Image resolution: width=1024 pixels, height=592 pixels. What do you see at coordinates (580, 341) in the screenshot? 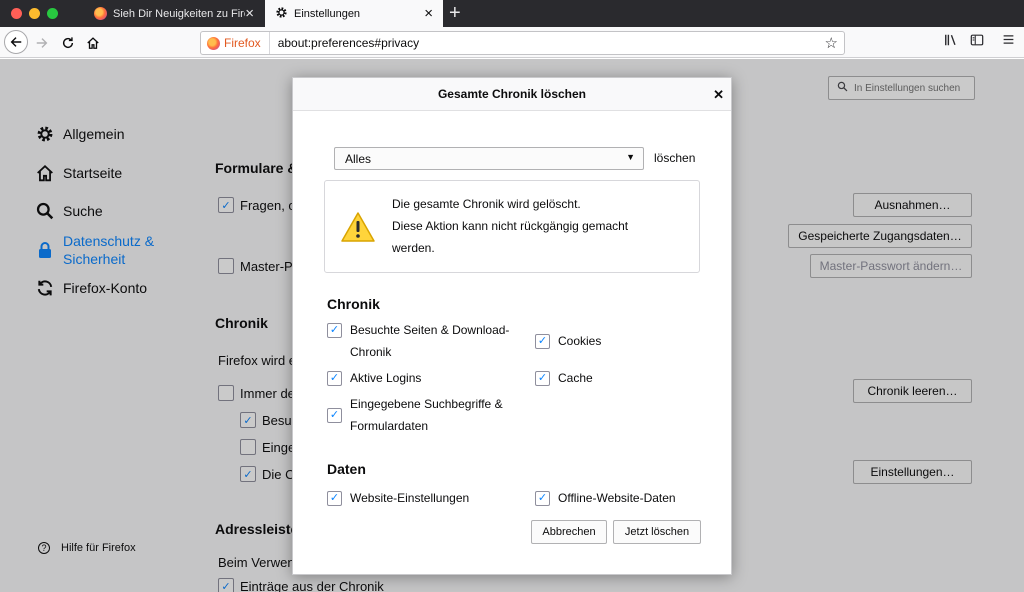
I see `checkbox-label: Cookies` at bounding box center [580, 341].